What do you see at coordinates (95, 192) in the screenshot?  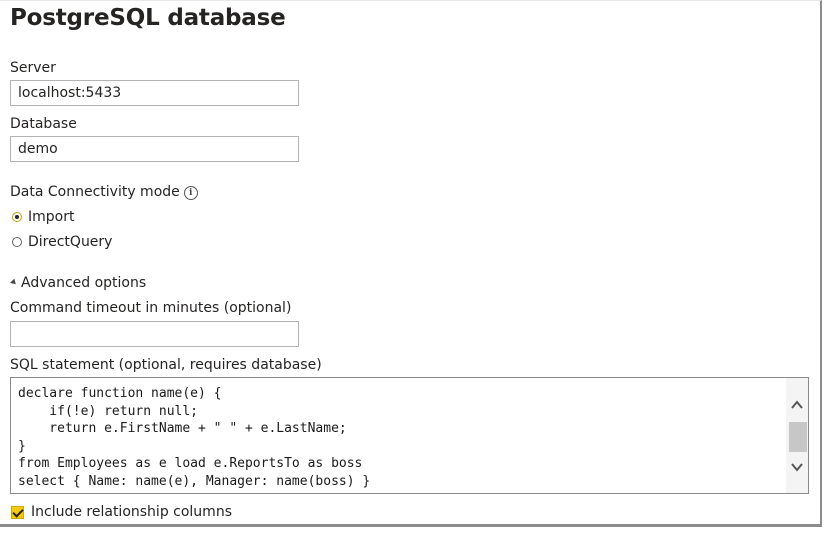 I see `connectivity-mode-text: Data Connectivity mode` at bounding box center [95, 192].